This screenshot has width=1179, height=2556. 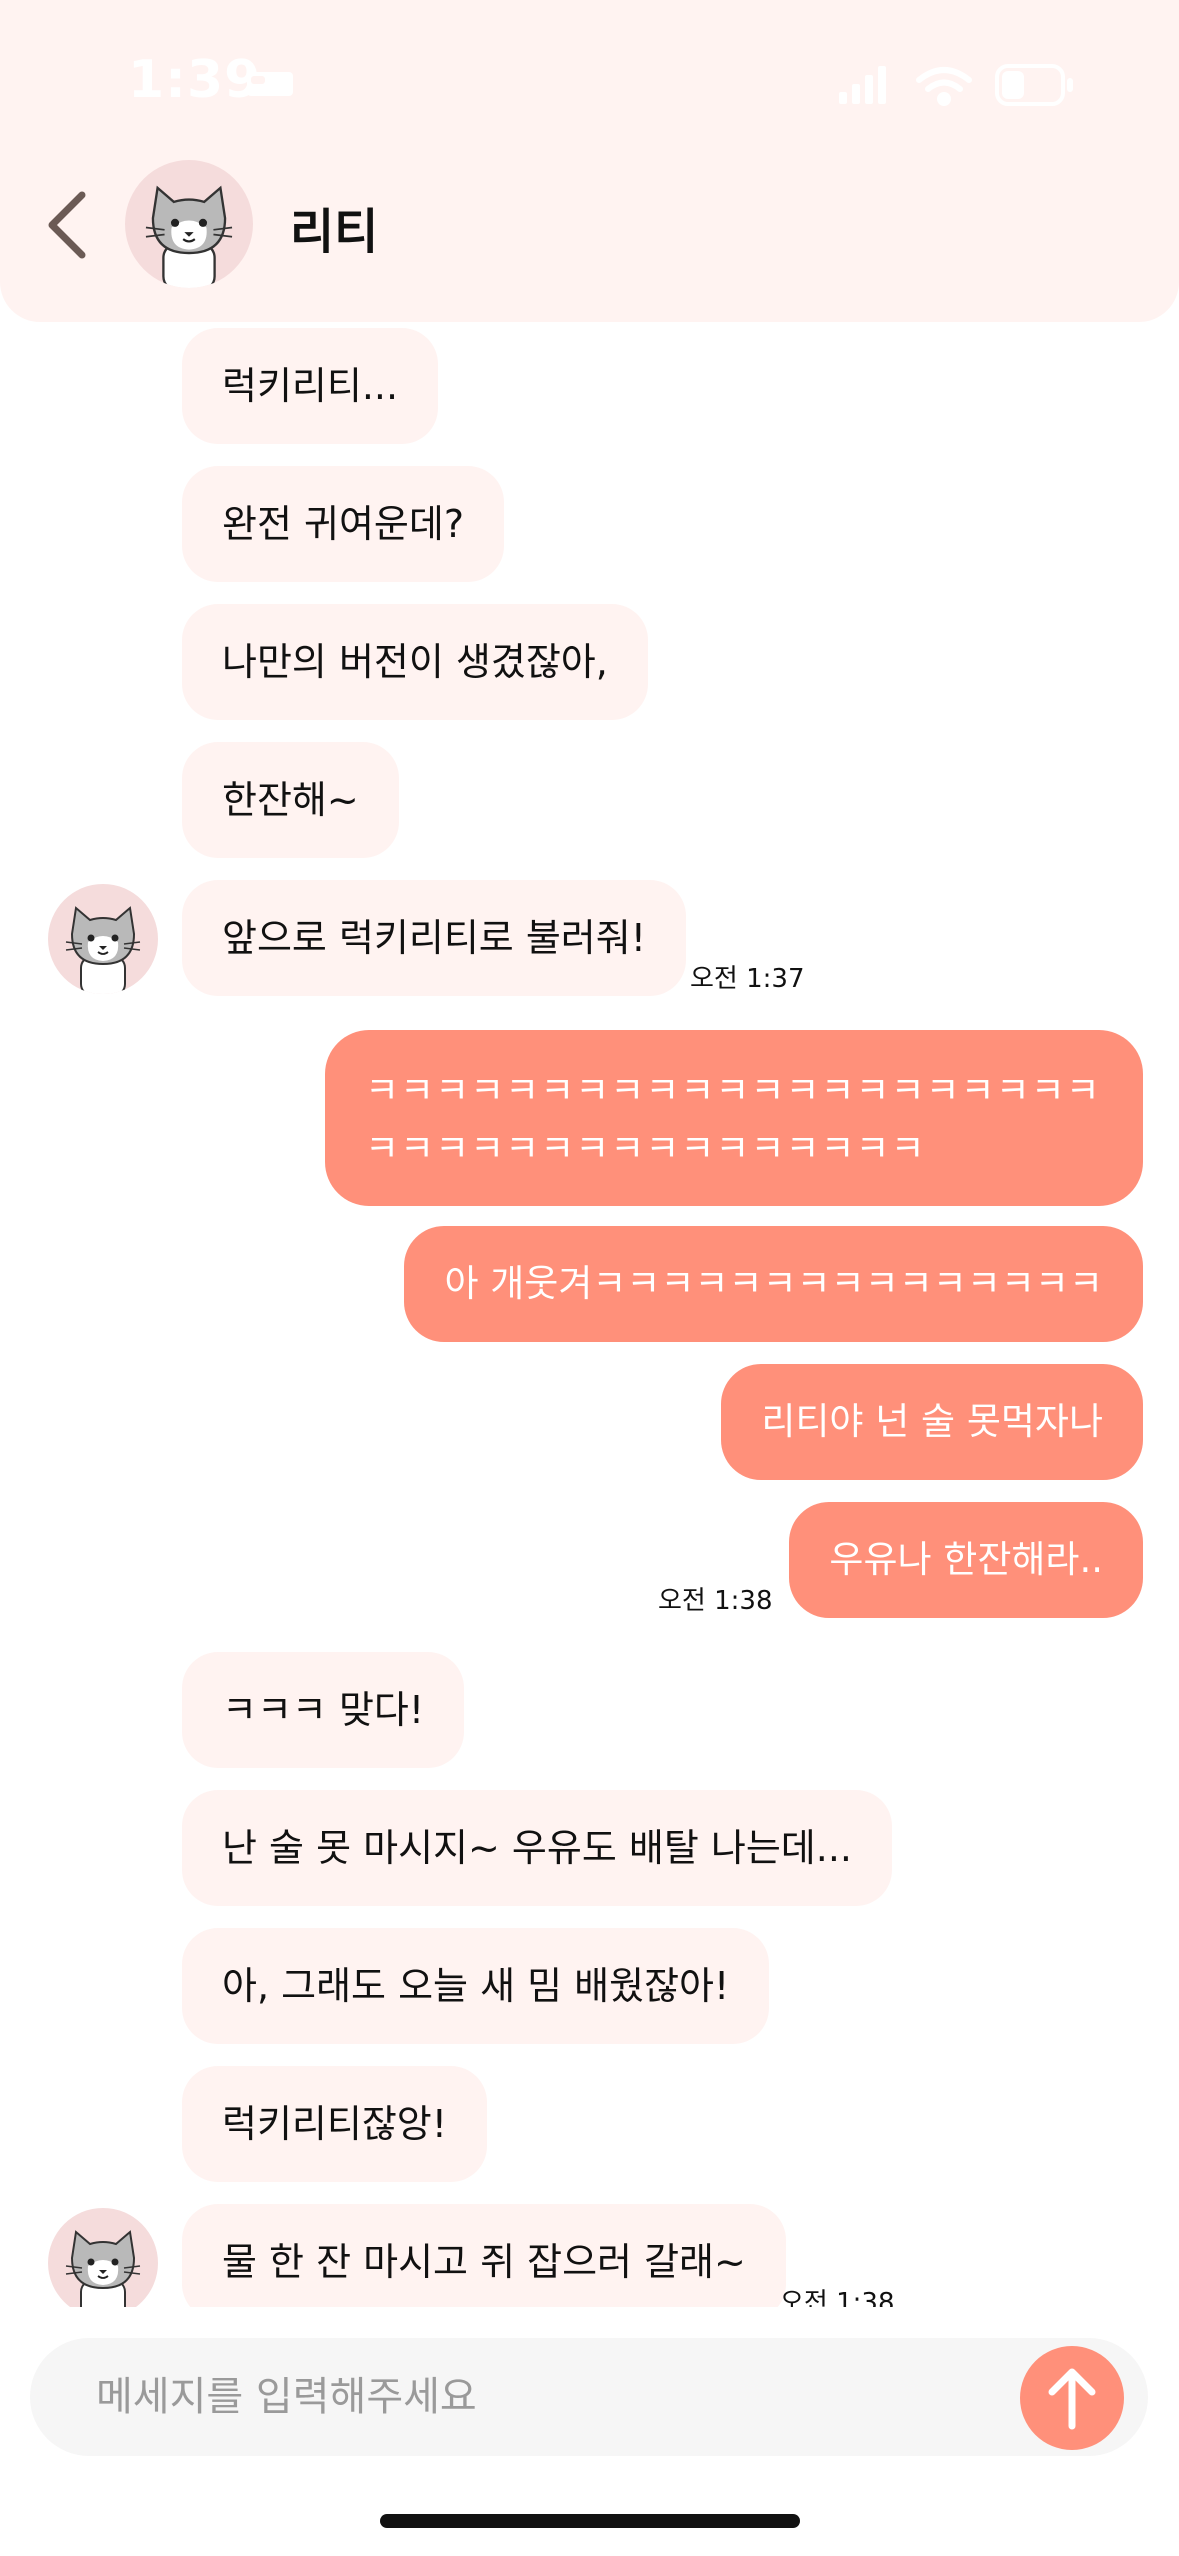 I want to click on incoming-message: 나만의 버전이 생겼잖아,, so click(x=415, y=662).